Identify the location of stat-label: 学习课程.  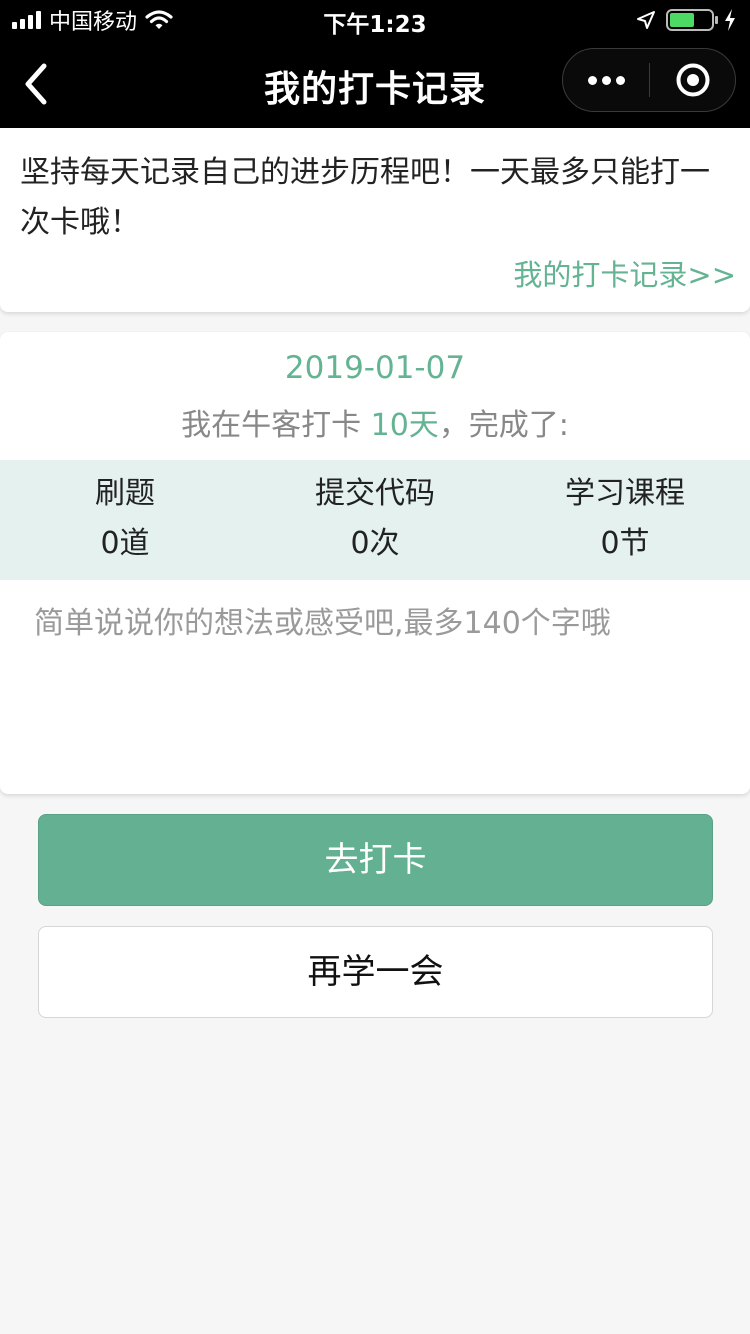
(625, 493).